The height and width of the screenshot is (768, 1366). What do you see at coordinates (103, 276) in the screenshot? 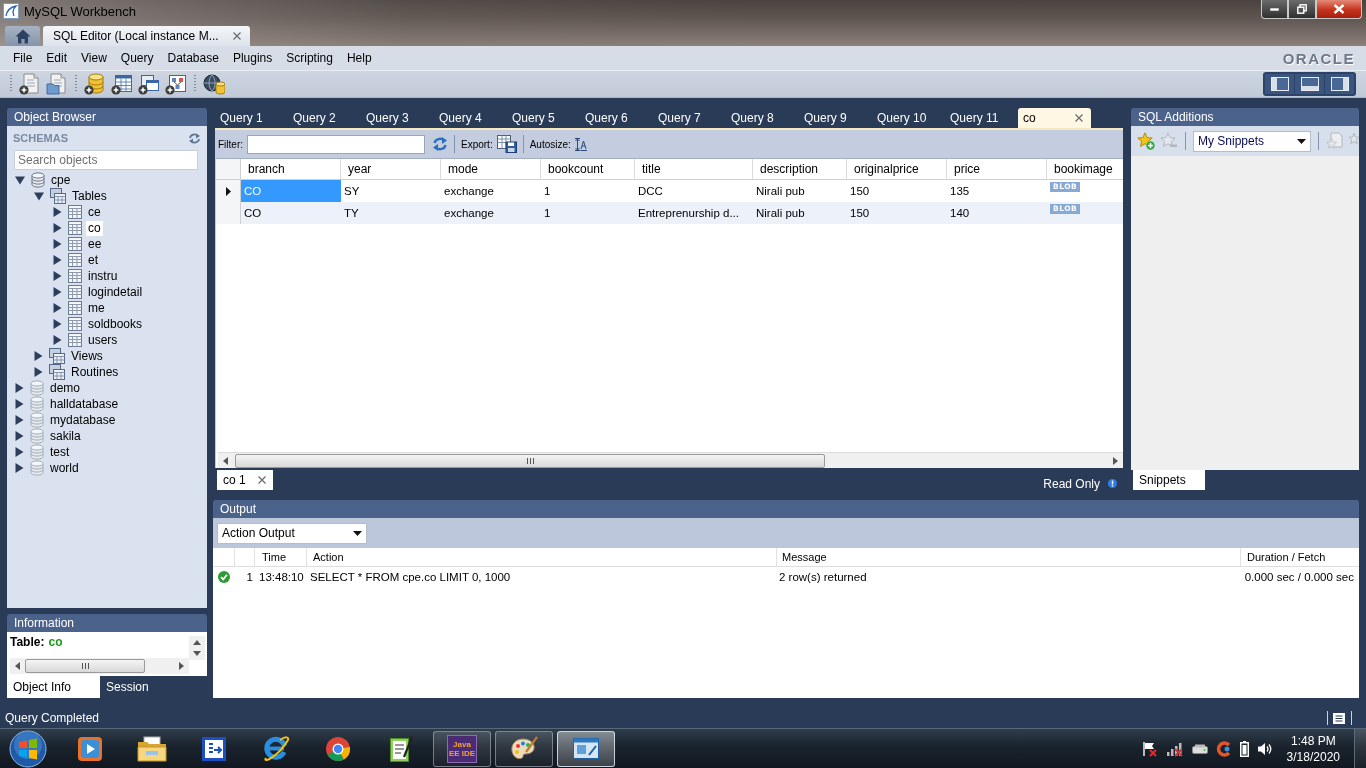
I see `tree-item: instru` at bounding box center [103, 276].